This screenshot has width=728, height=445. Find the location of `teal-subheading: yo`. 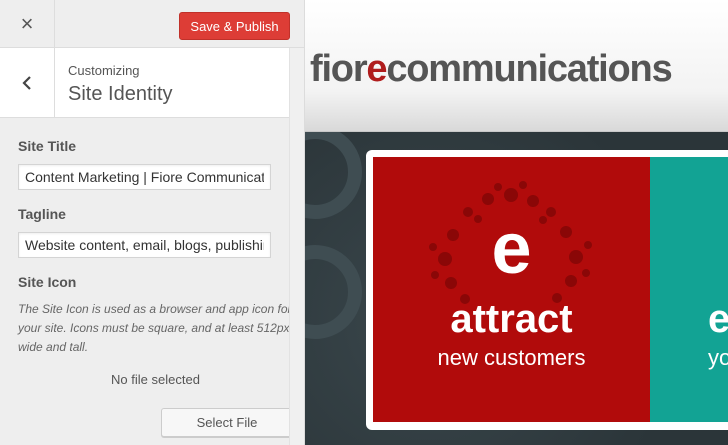

teal-subheading: yo is located at coordinates (718, 357).